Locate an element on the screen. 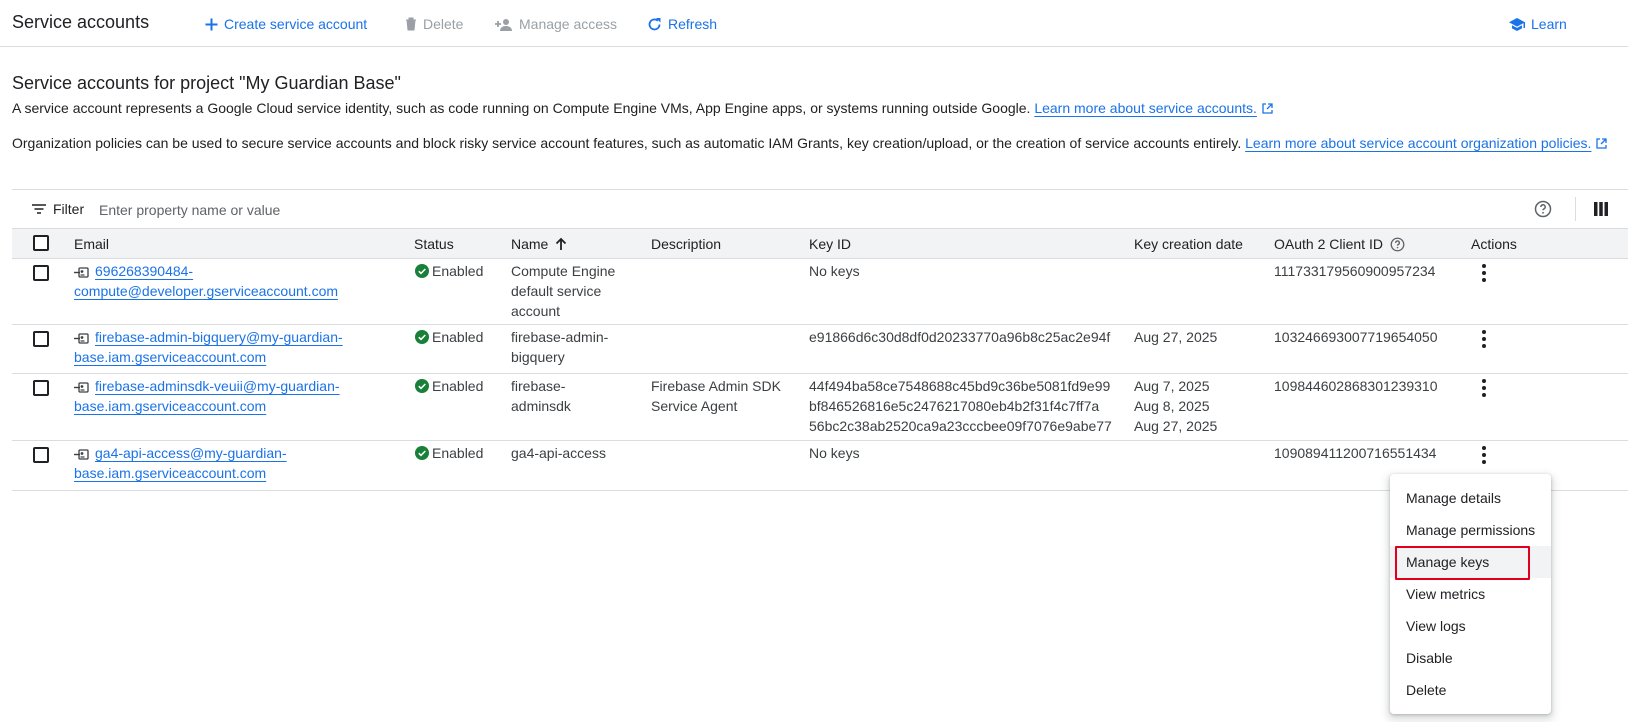 This screenshot has width=1628, height=722. key-date-line: Aug 8, 2025 is located at coordinates (1172, 406).